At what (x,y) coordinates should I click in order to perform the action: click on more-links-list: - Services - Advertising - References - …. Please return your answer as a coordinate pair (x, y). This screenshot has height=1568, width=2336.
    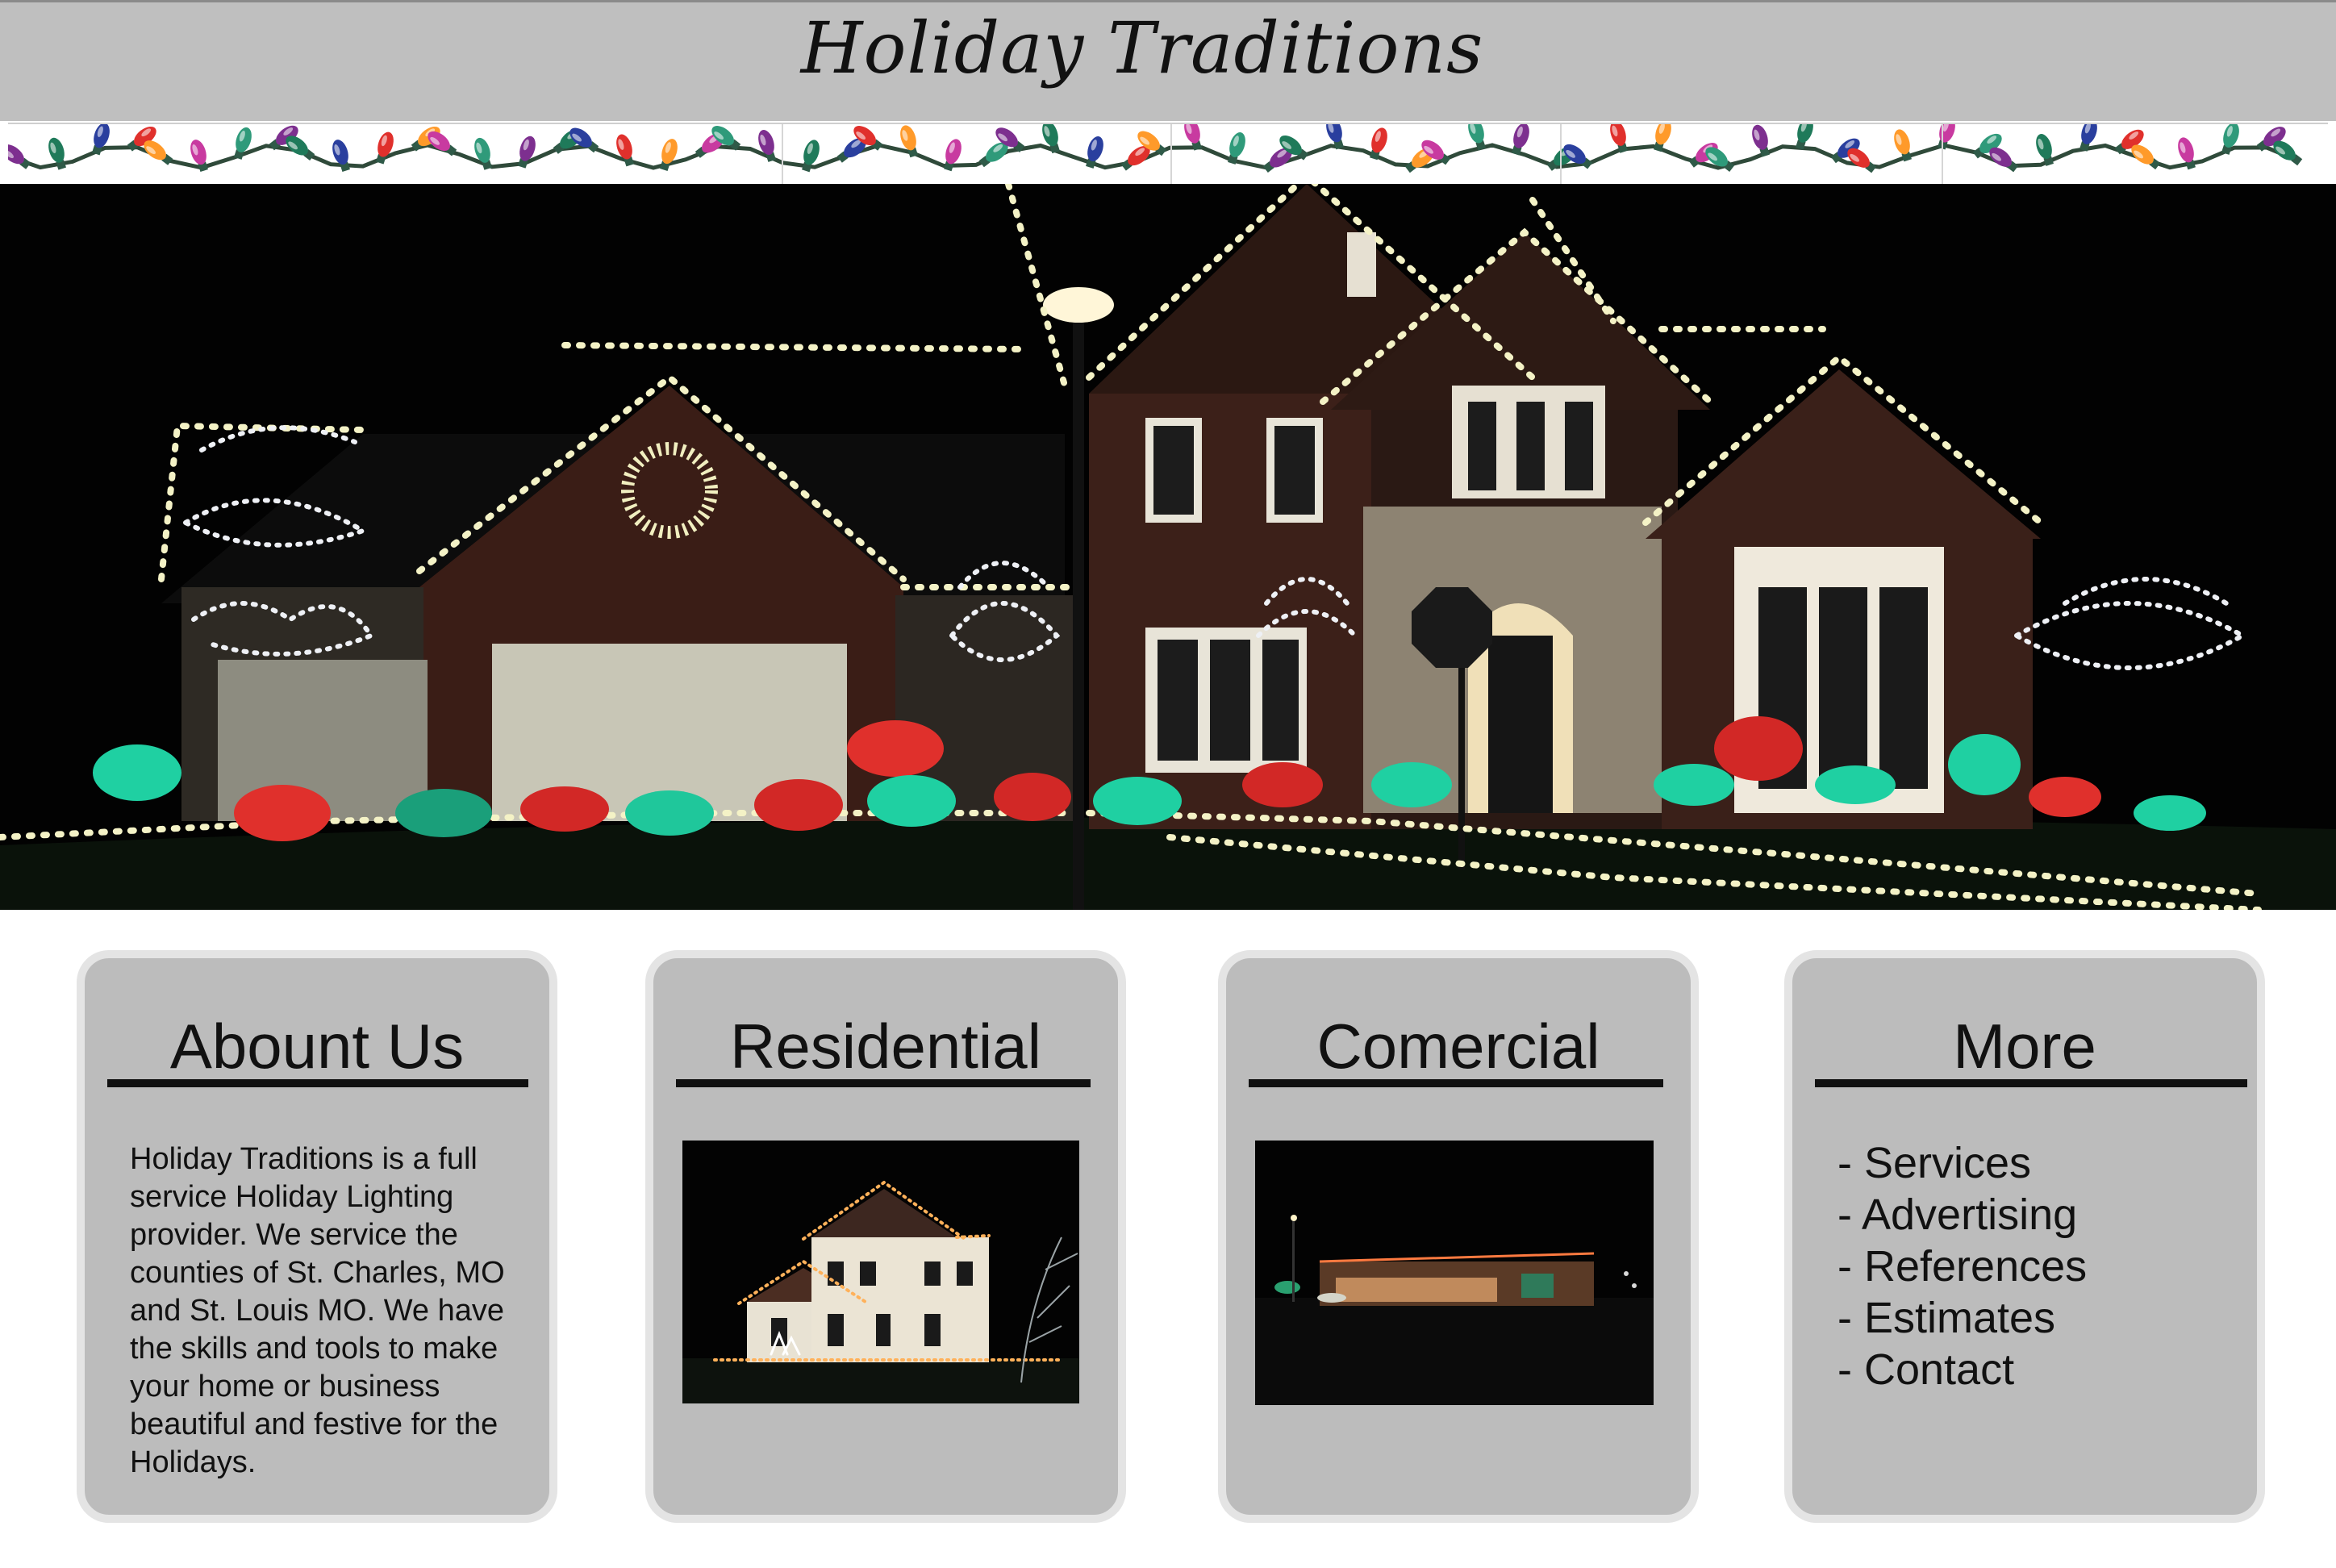
    Looking at the image, I should click on (1963, 1266).